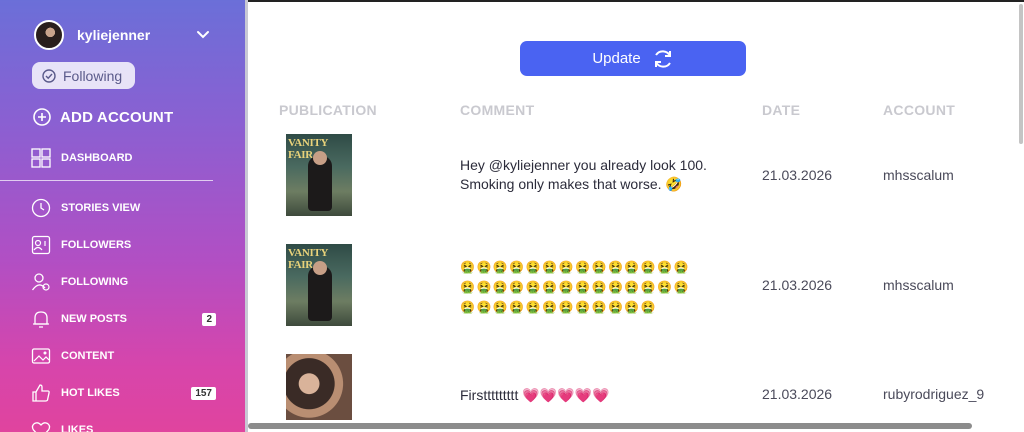  I want to click on avatar, so click(49, 35).